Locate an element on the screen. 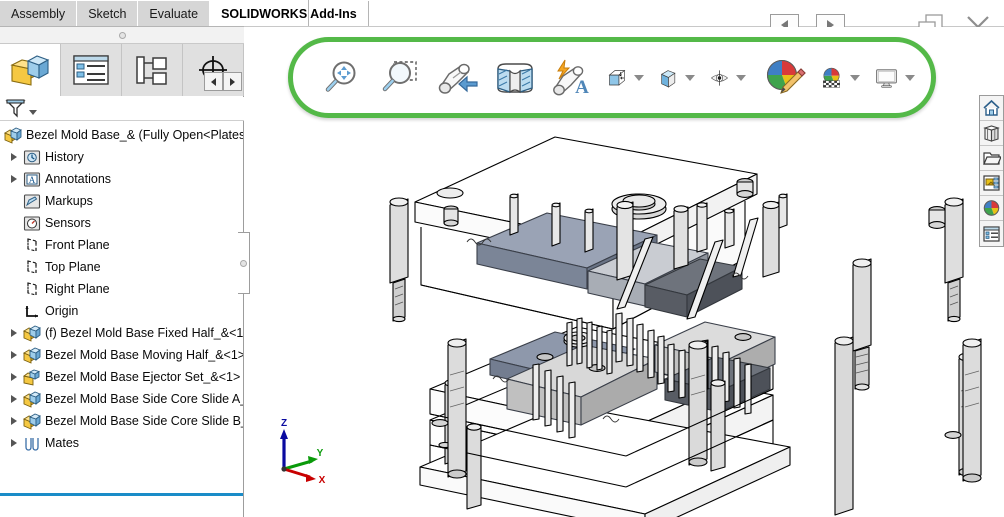  assembly-icon is located at coordinates (12, 135).